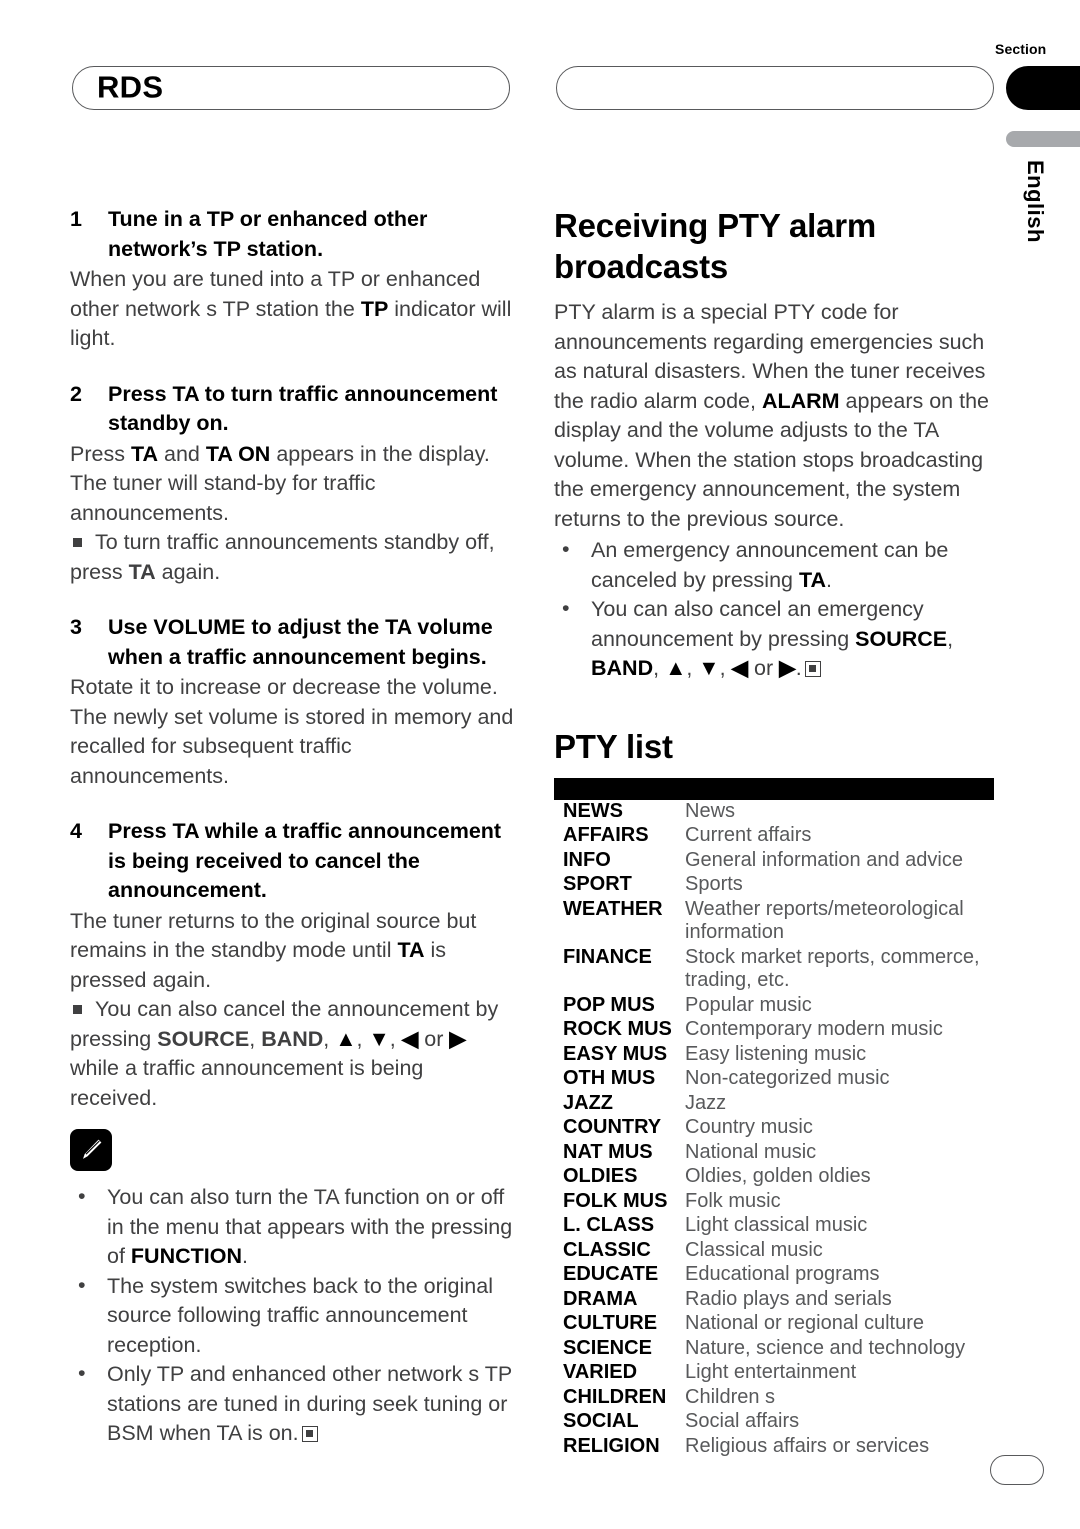 This screenshot has height=1529, width=1080. Describe the element at coordinates (754, 1249) in the screenshot. I see `pty-description-cell: Classical music` at that location.